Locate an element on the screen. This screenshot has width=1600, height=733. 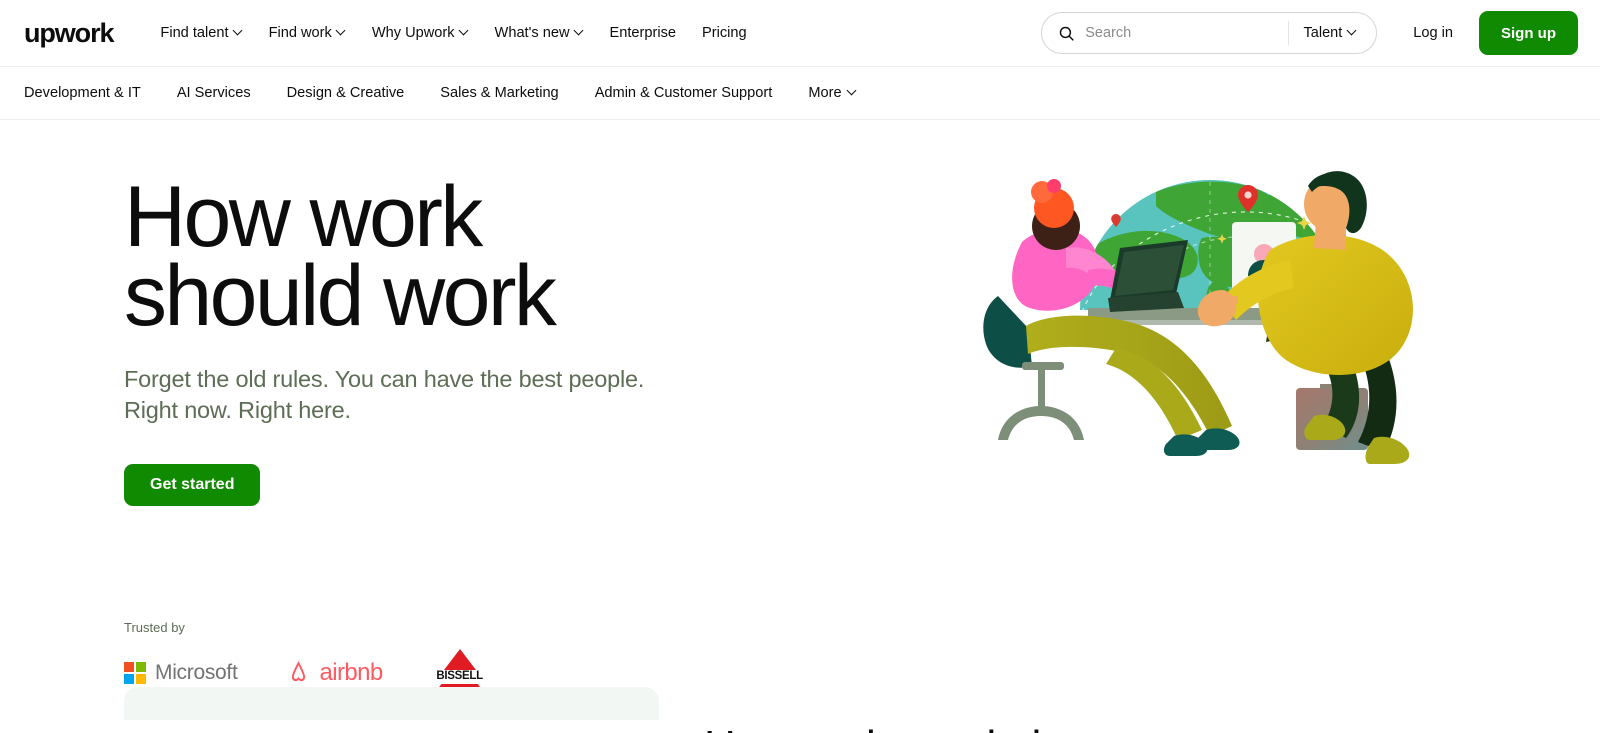
trusted-by-label: Trusted by is located at coordinates (154, 628).